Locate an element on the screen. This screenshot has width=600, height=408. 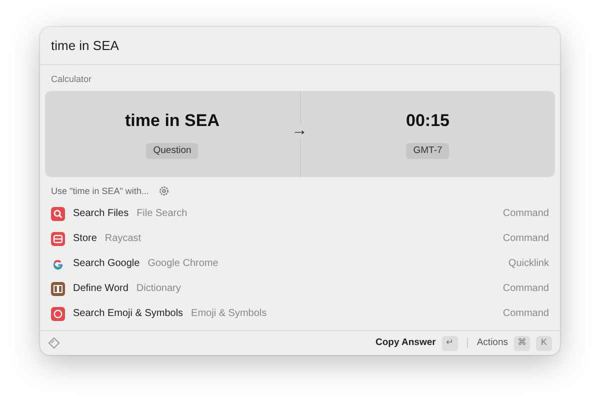
list-item: Search Google Google Chrome Quicklink is located at coordinates (300, 263).